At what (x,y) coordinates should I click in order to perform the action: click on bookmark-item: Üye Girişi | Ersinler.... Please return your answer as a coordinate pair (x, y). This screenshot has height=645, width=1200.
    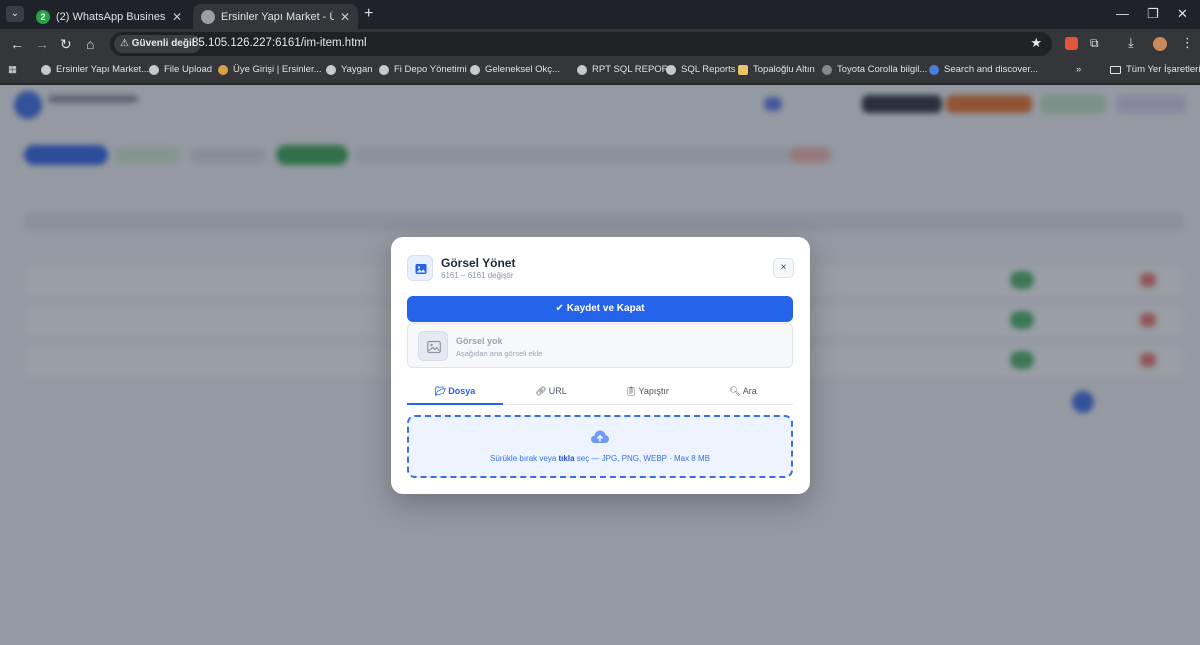
    Looking at the image, I should click on (270, 69).